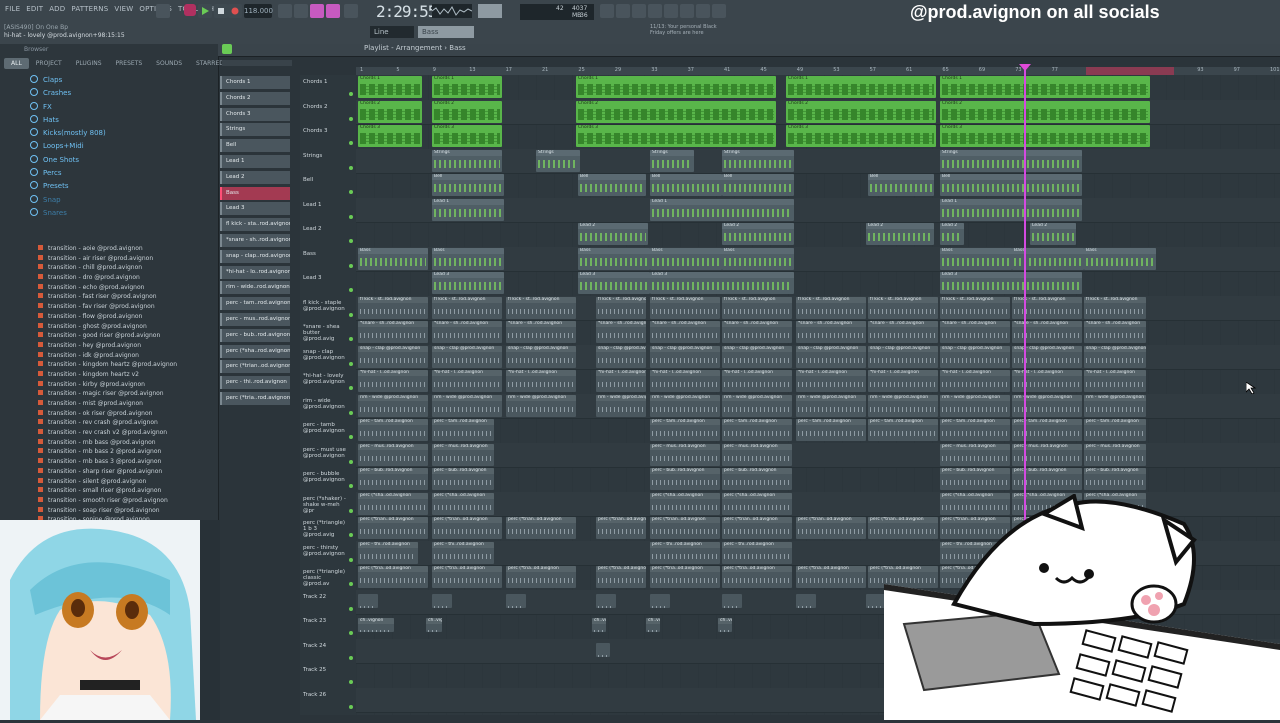 The image size is (1280, 723). What do you see at coordinates (68, 107) in the screenshot?
I see `browser-folder: FX` at bounding box center [68, 107].